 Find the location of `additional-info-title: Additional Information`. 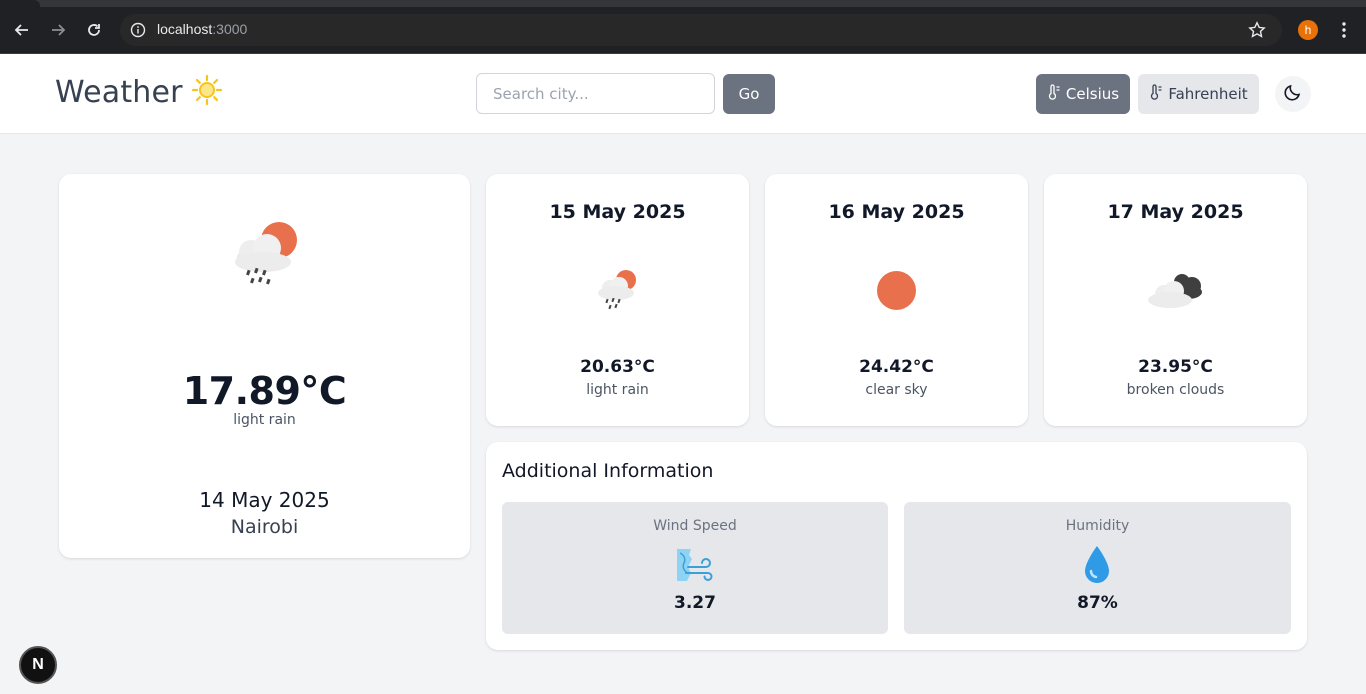

additional-info-title: Additional Information is located at coordinates (608, 471).